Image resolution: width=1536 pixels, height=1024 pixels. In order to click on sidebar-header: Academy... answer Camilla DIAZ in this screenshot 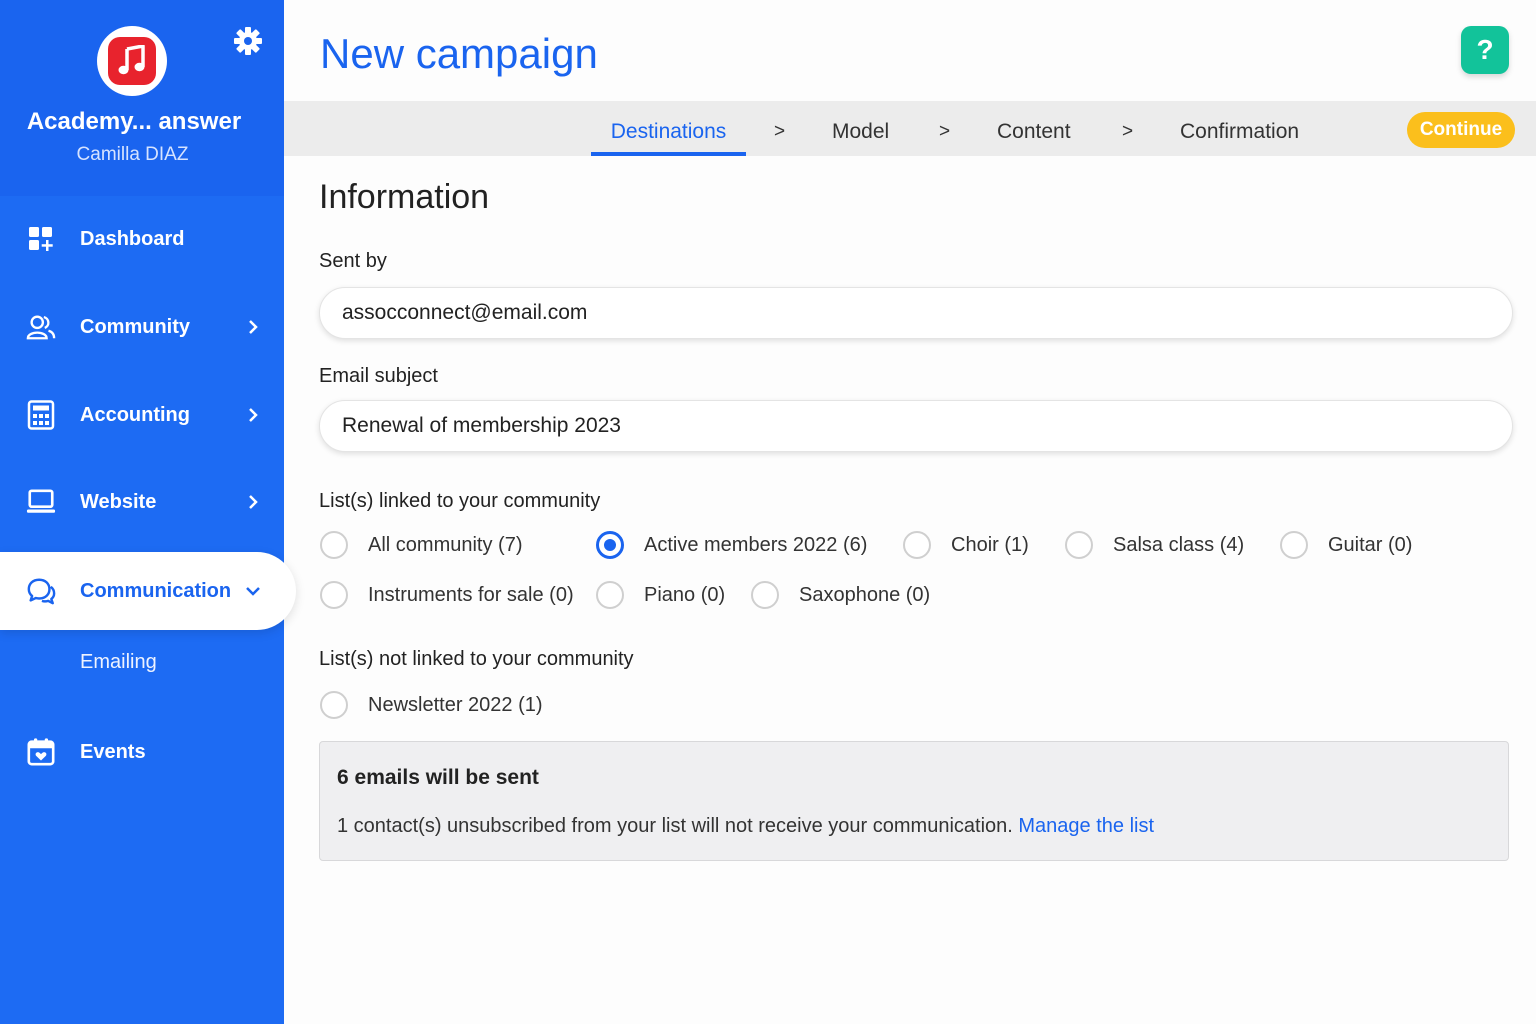, I will do `click(142, 98)`.